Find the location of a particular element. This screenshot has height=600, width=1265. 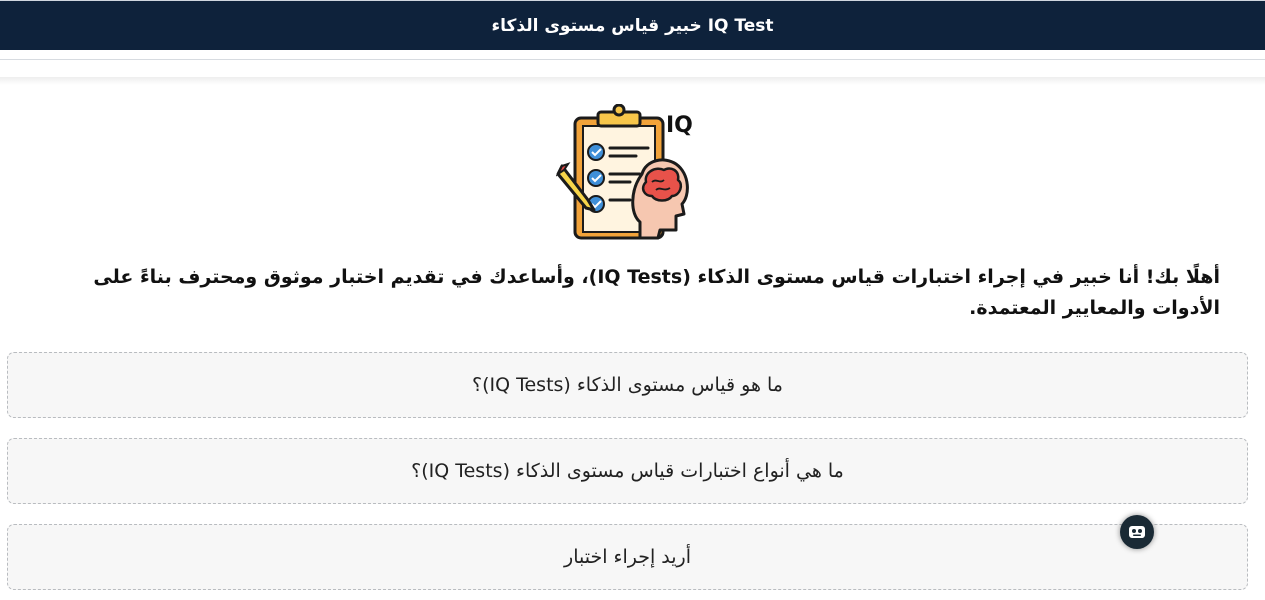

app-header: خبير قياس مستوى الذكاء IQ Test is located at coordinates (632, 25).